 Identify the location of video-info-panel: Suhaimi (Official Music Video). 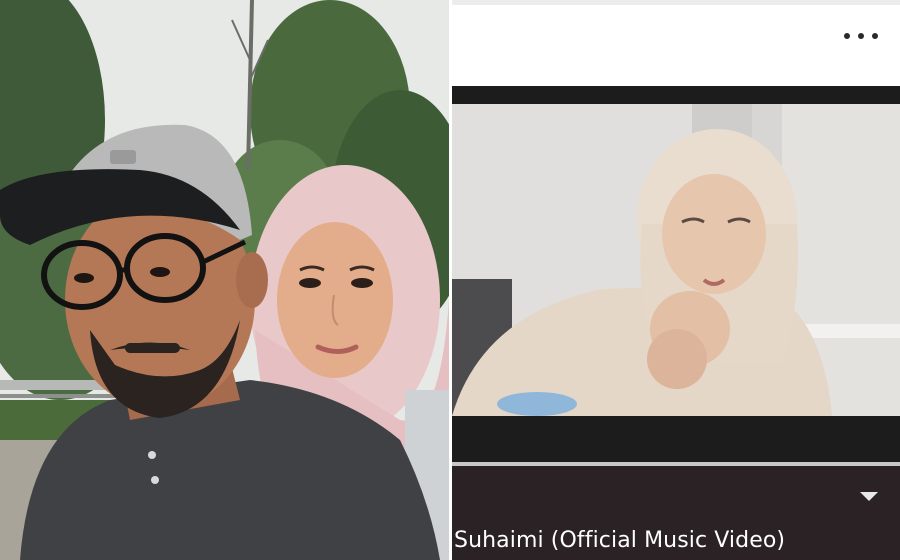
(676, 513).